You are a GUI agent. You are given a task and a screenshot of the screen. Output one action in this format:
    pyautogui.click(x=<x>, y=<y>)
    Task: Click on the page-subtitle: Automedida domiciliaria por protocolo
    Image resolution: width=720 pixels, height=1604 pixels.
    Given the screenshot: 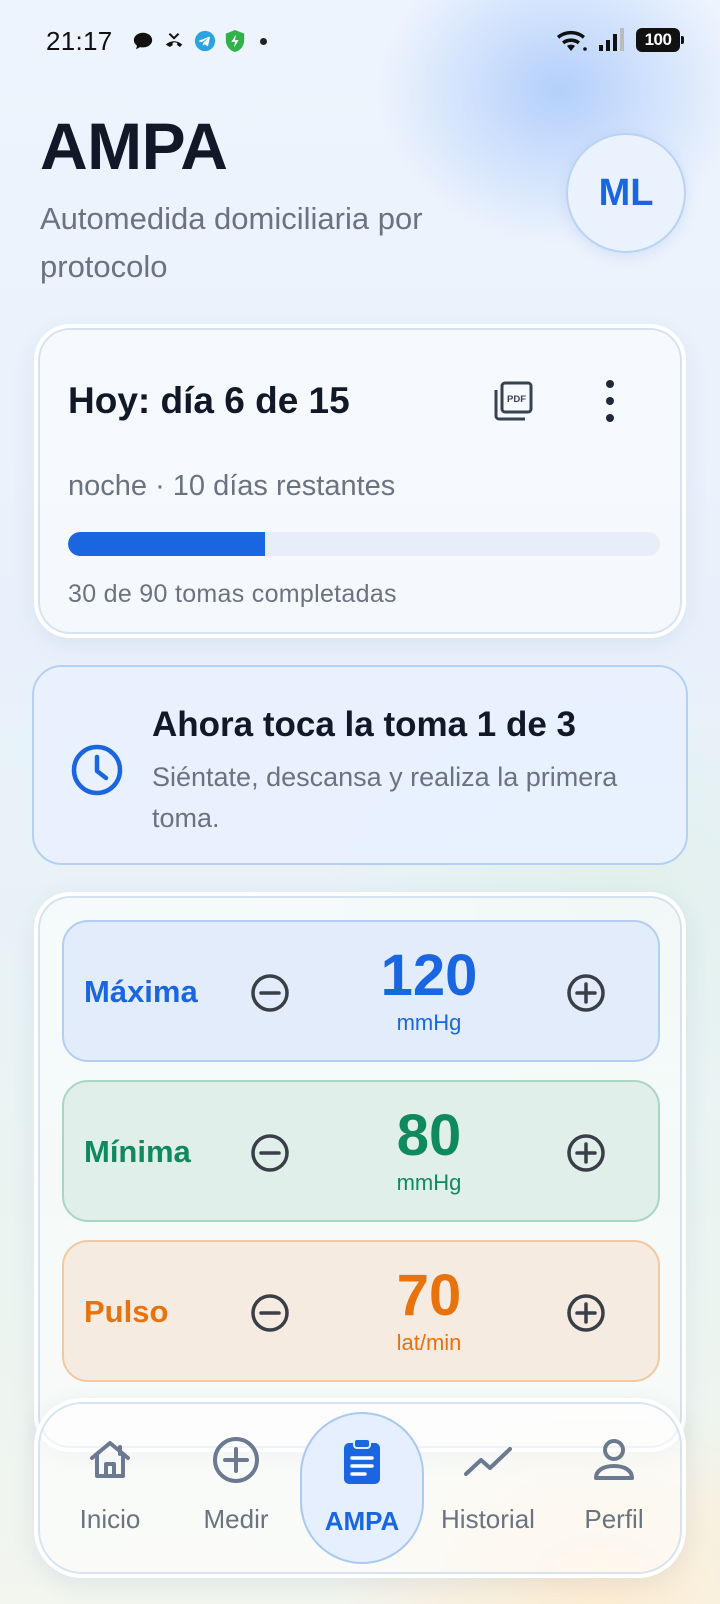 What is the action you would take?
    pyautogui.click(x=231, y=242)
    